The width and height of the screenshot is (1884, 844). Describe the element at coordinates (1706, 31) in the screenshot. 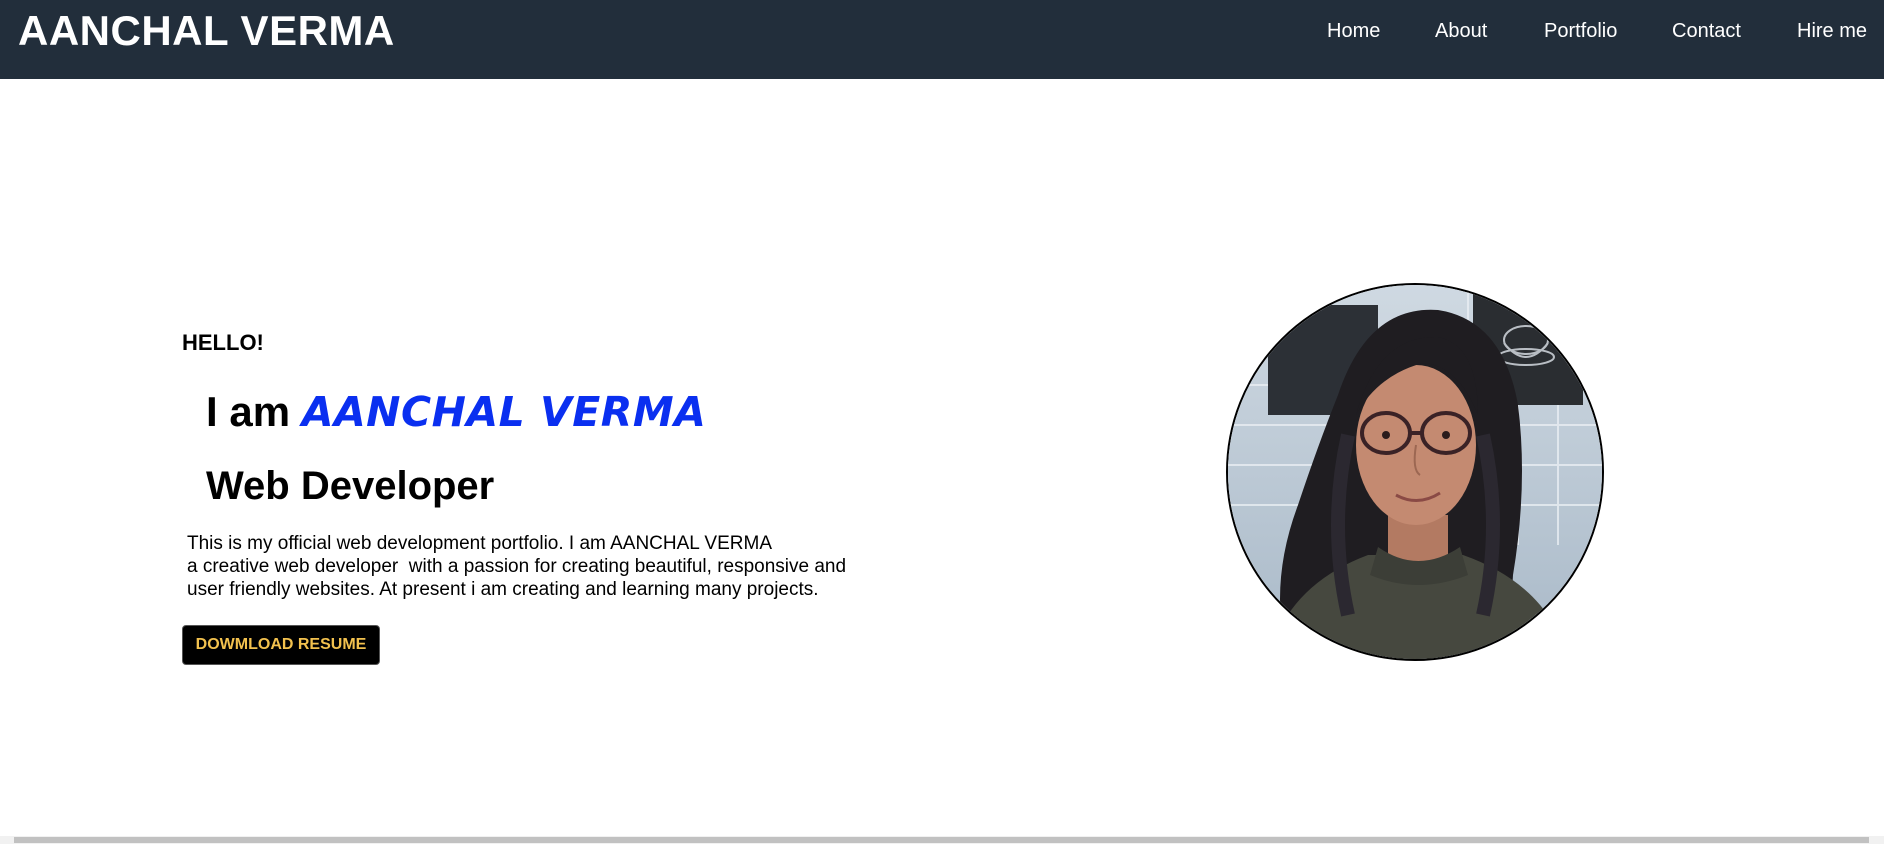

I see `nav-contact-link: Contact` at that location.